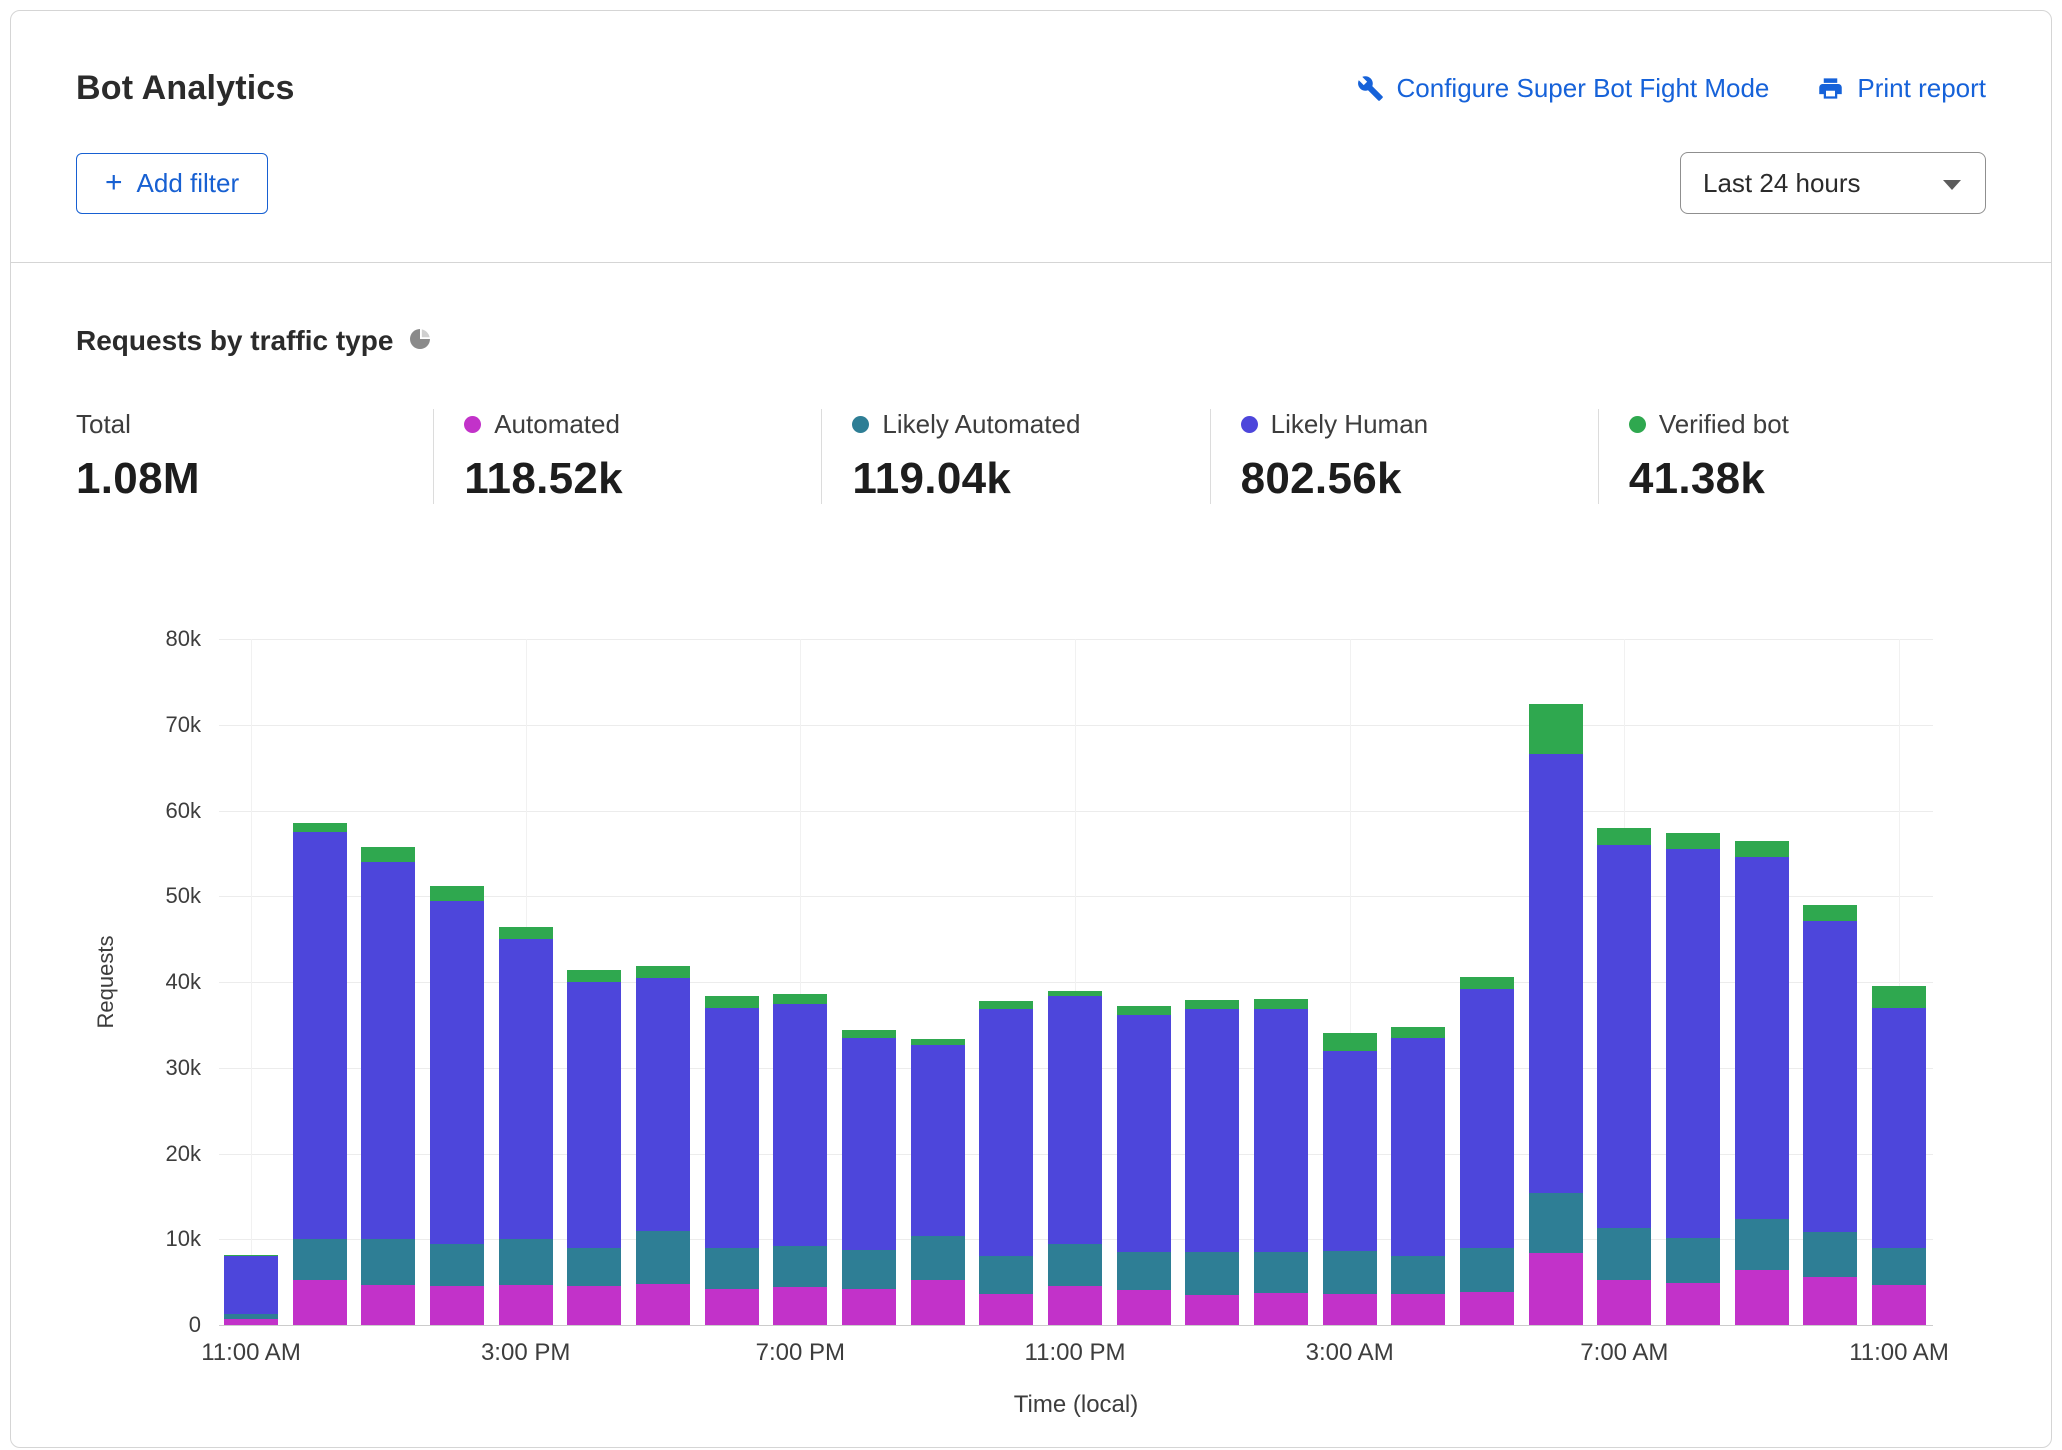  I want to click on time-range-select: Last 24 hours, so click(1833, 183).